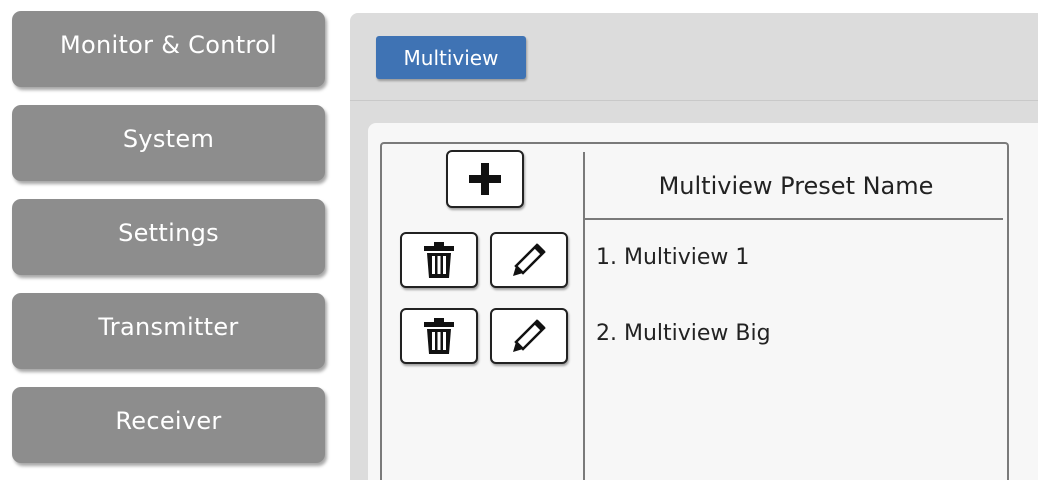  I want to click on nav-transmitter-label: Transmitter, so click(168, 327).